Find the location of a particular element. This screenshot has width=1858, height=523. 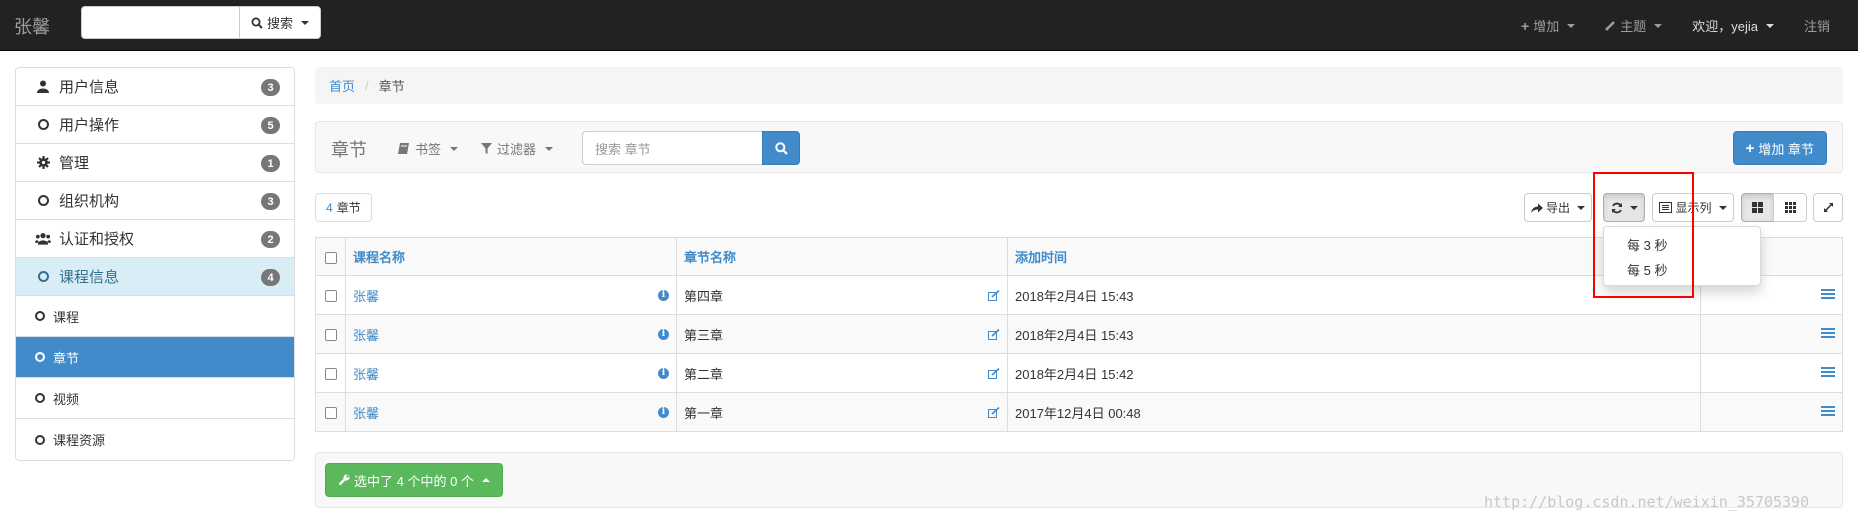

chapter-search: 搜索 章节 is located at coordinates (691, 148).